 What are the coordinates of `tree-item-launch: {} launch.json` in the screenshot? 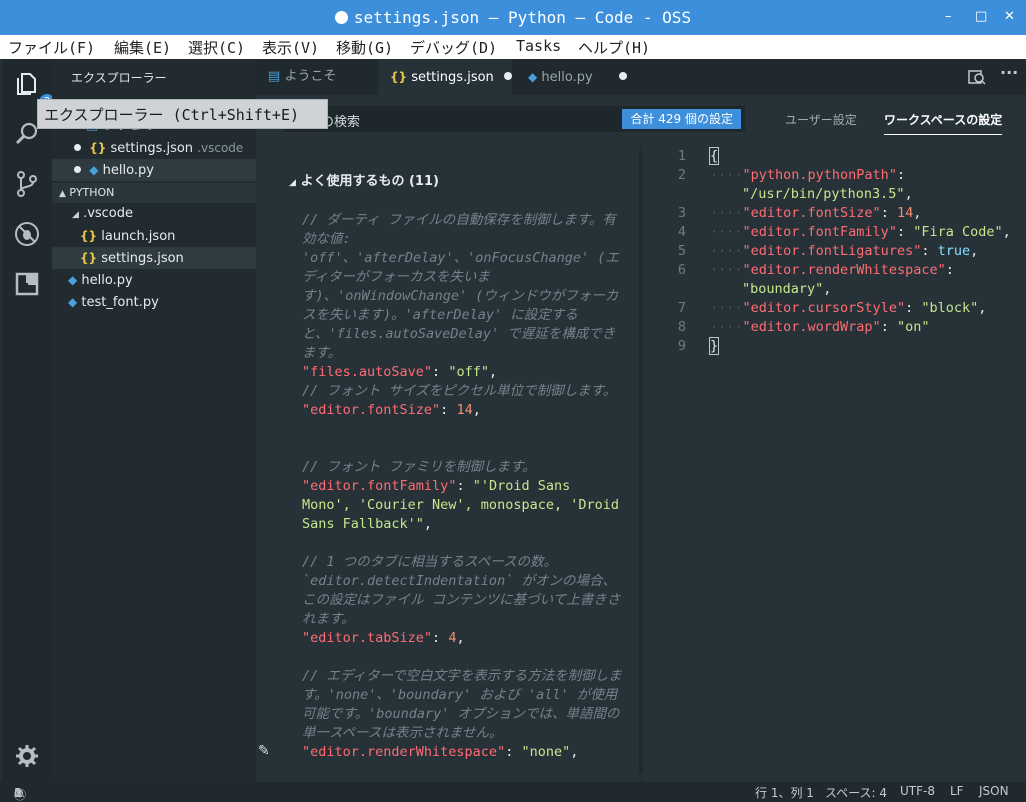 It's located at (154, 236).